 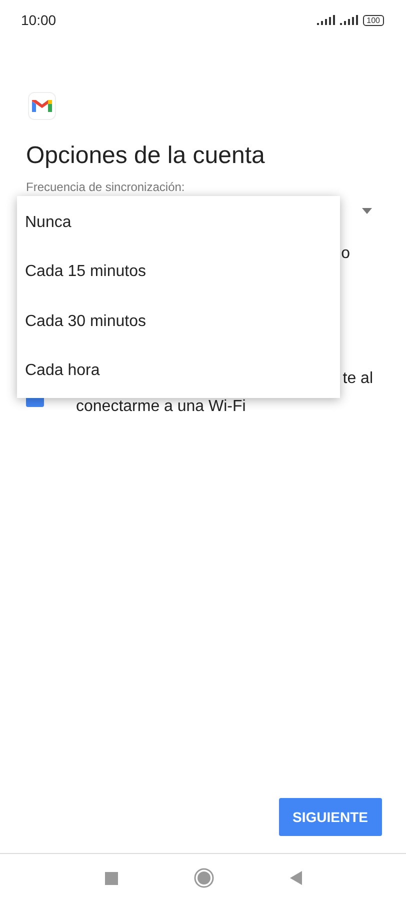 What do you see at coordinates (106, 187) in the screenshot?
I see `sync-label: Frecuencia de sincronización:` at bounding box center [106, 187].